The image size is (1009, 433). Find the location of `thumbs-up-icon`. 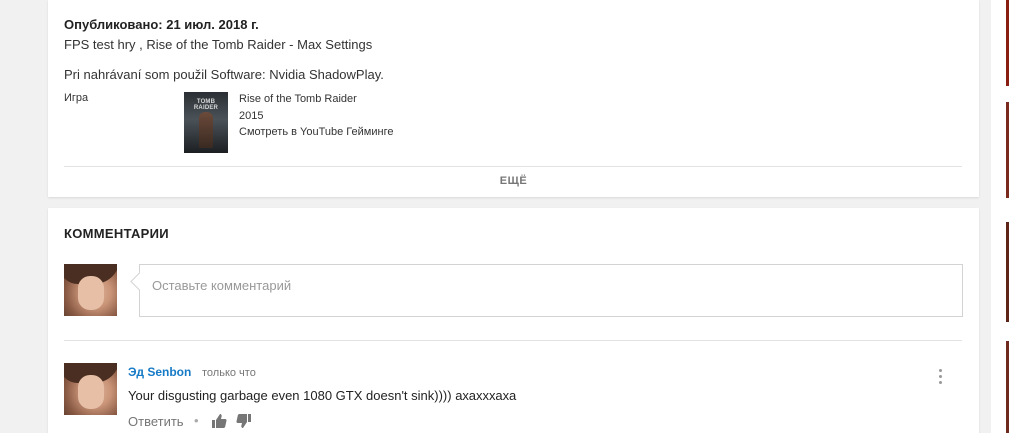

thumbs-up-icon is located at coordinates (219, 421).